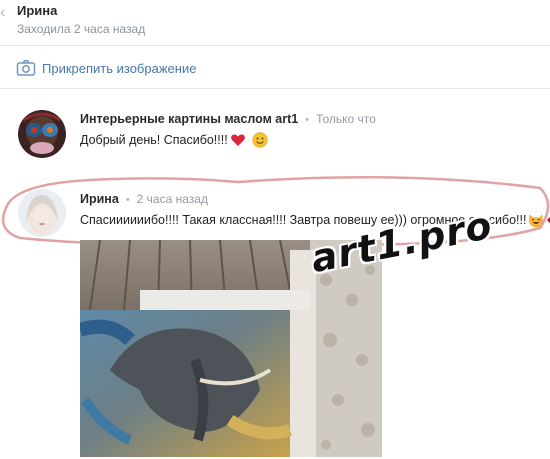 The image size is (550, 459). What do you see at coordinates (548, 220) in the screenshot?
I see `kiss-lips-emoji-icon` at bounding box center [548, 220].